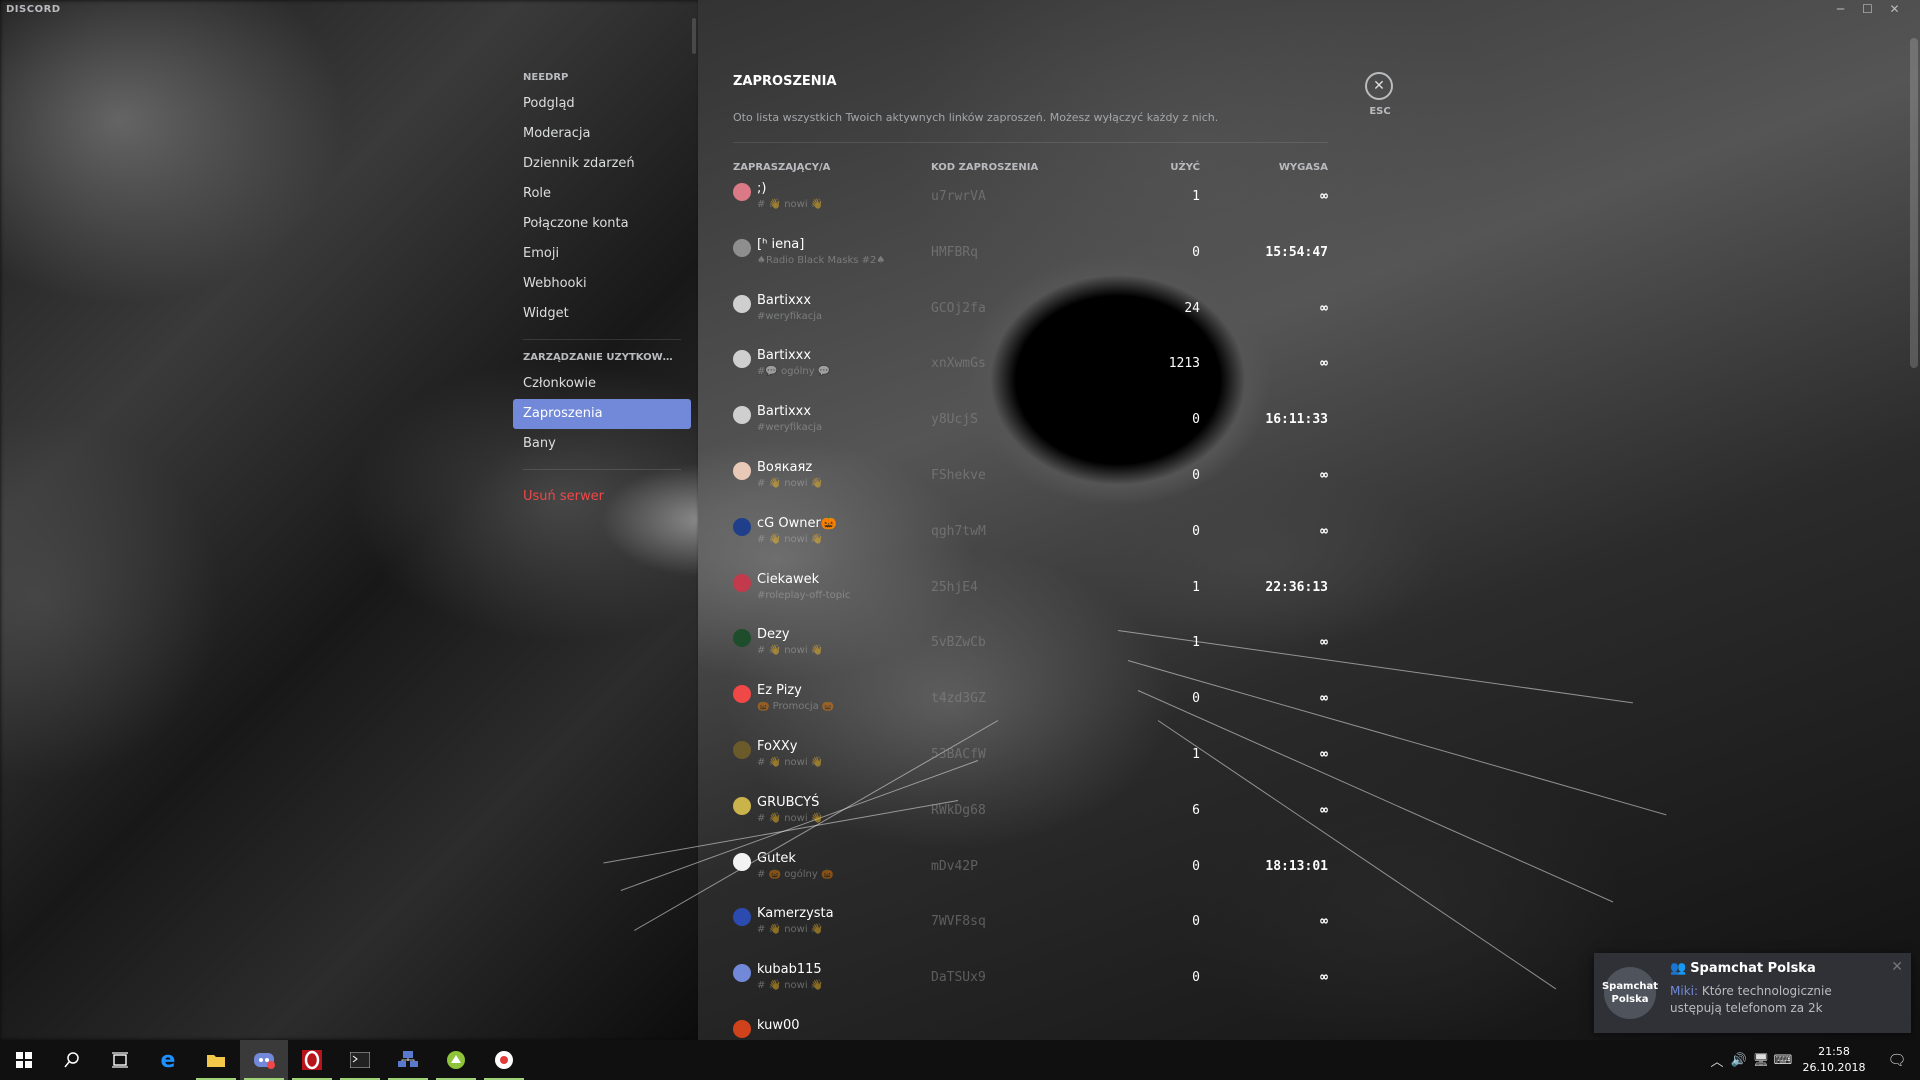  Describe the element at coordinates (1030, 488) in the screenshot. I see `invite-row: Воякаяz # 👋 nowi 👋 FShekve 0 ∞` at that location.